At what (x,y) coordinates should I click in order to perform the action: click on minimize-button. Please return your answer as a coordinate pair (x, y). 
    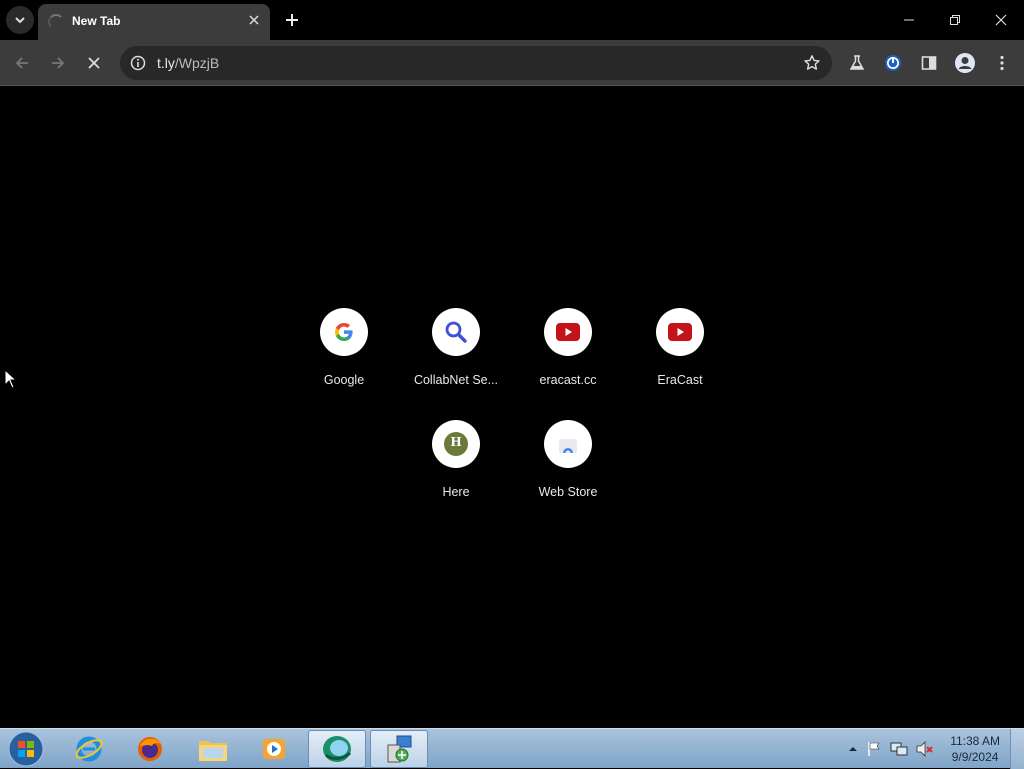
    Looking at the image, I should click on (909, 20).